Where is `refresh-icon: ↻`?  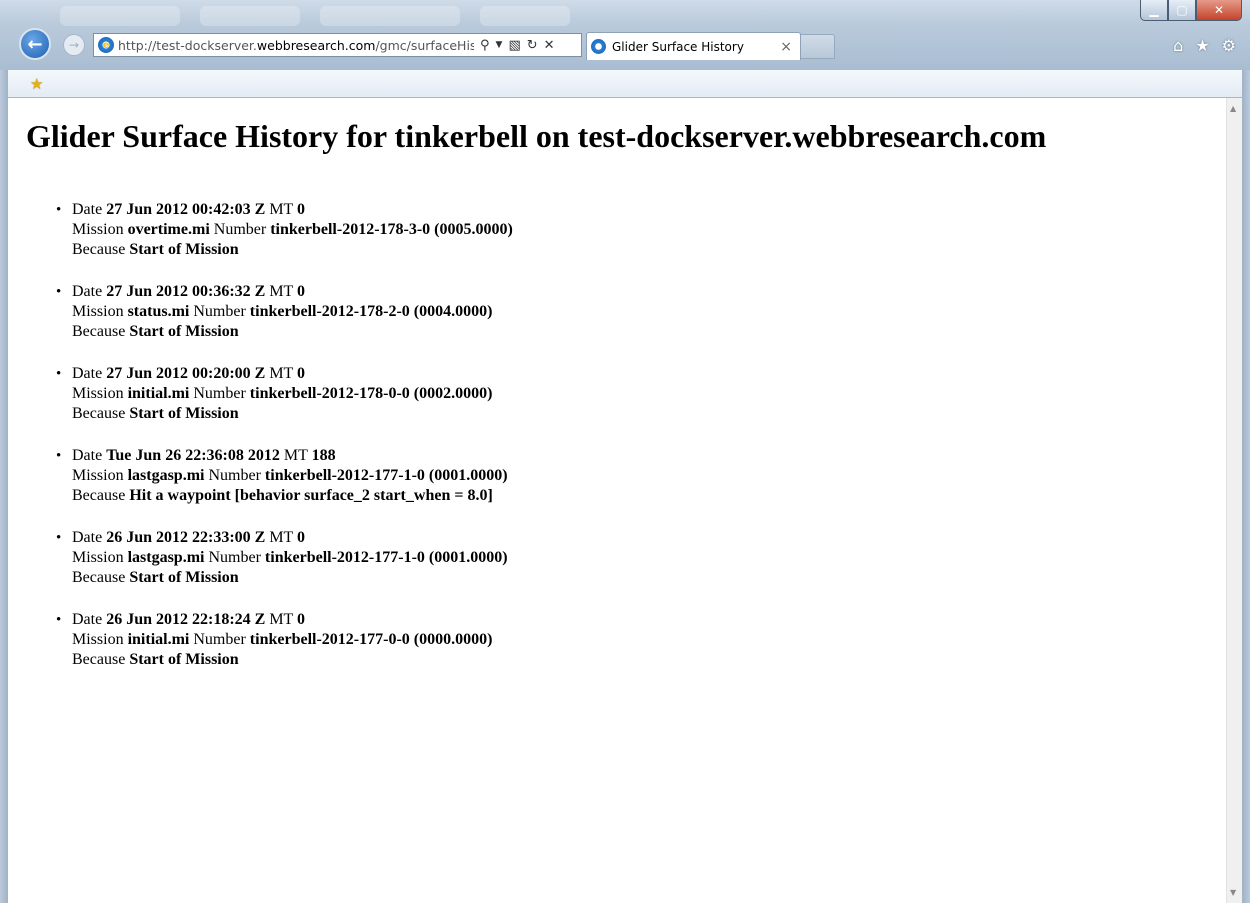 refresh-icon: ↻ is located at coordinates (532, 45).